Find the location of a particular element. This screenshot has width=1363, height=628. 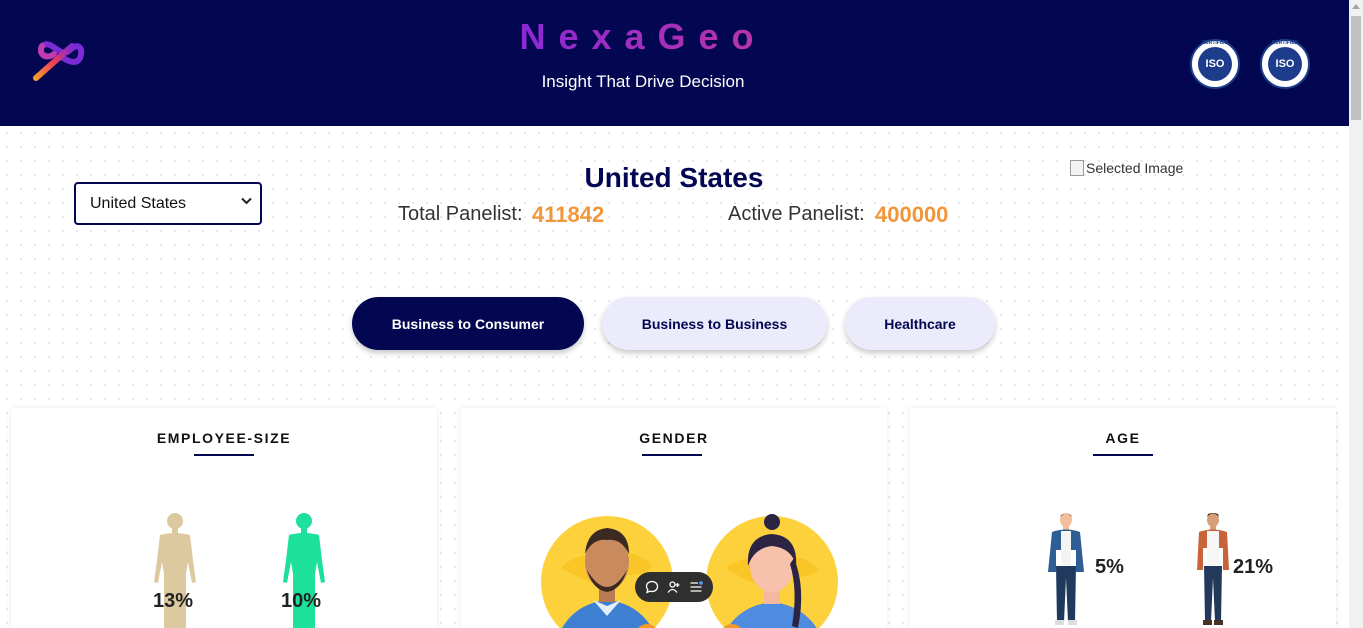

scroll-up-arrow-icon is located at coordinates (1356, 6).